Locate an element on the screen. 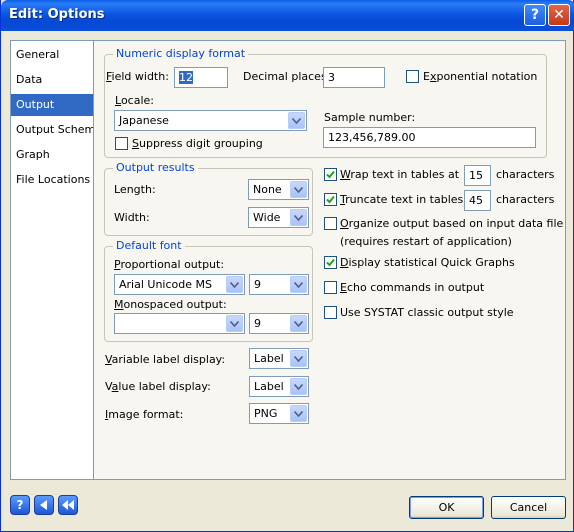 The image size is (574, 532). value-label-select: Label is located at coordinates (279, 386).